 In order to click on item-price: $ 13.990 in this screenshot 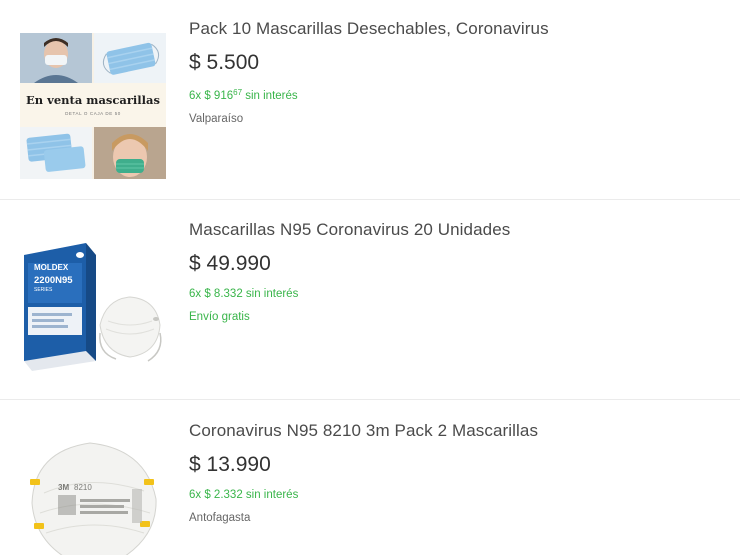, I will do `click(230, 464)`.